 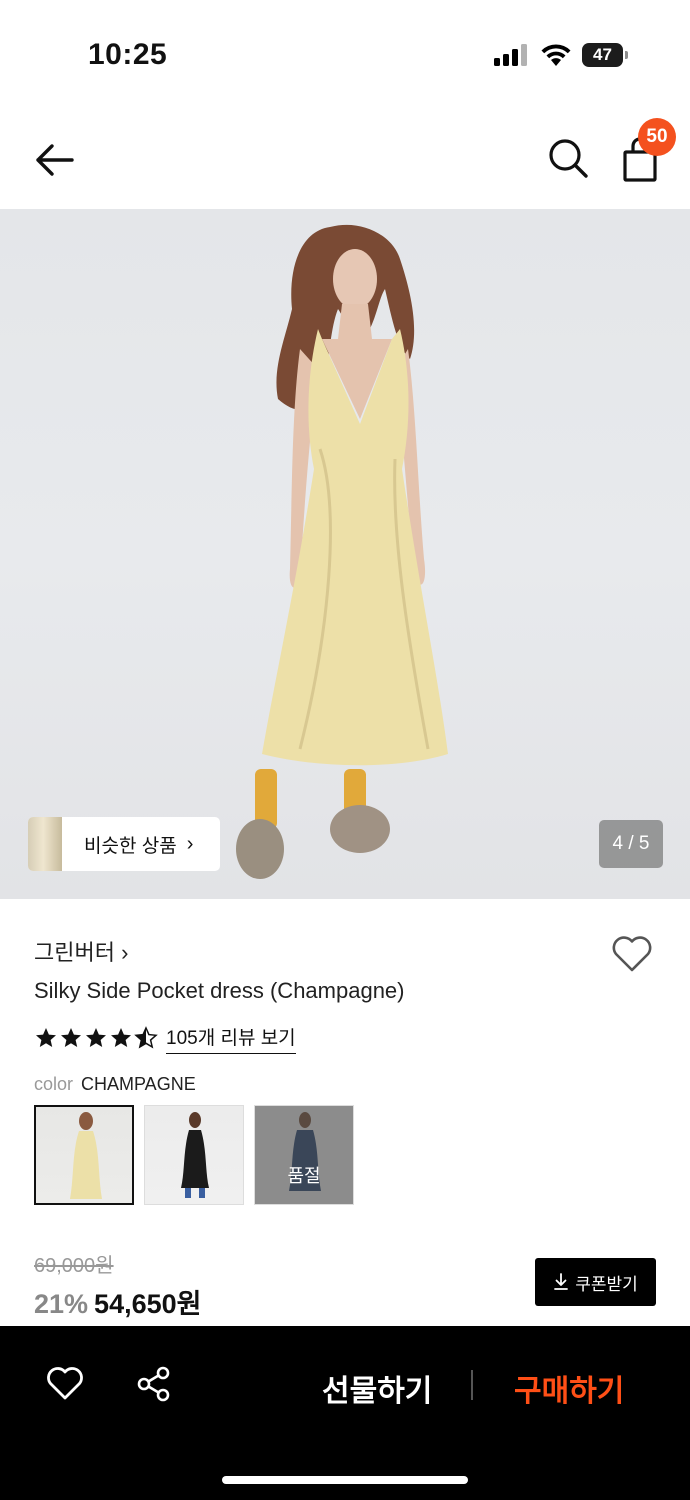 What do you see at coordinates (556, 55) in the screenshot?
I see `wifi-icon` at bounding box center [556, 55].